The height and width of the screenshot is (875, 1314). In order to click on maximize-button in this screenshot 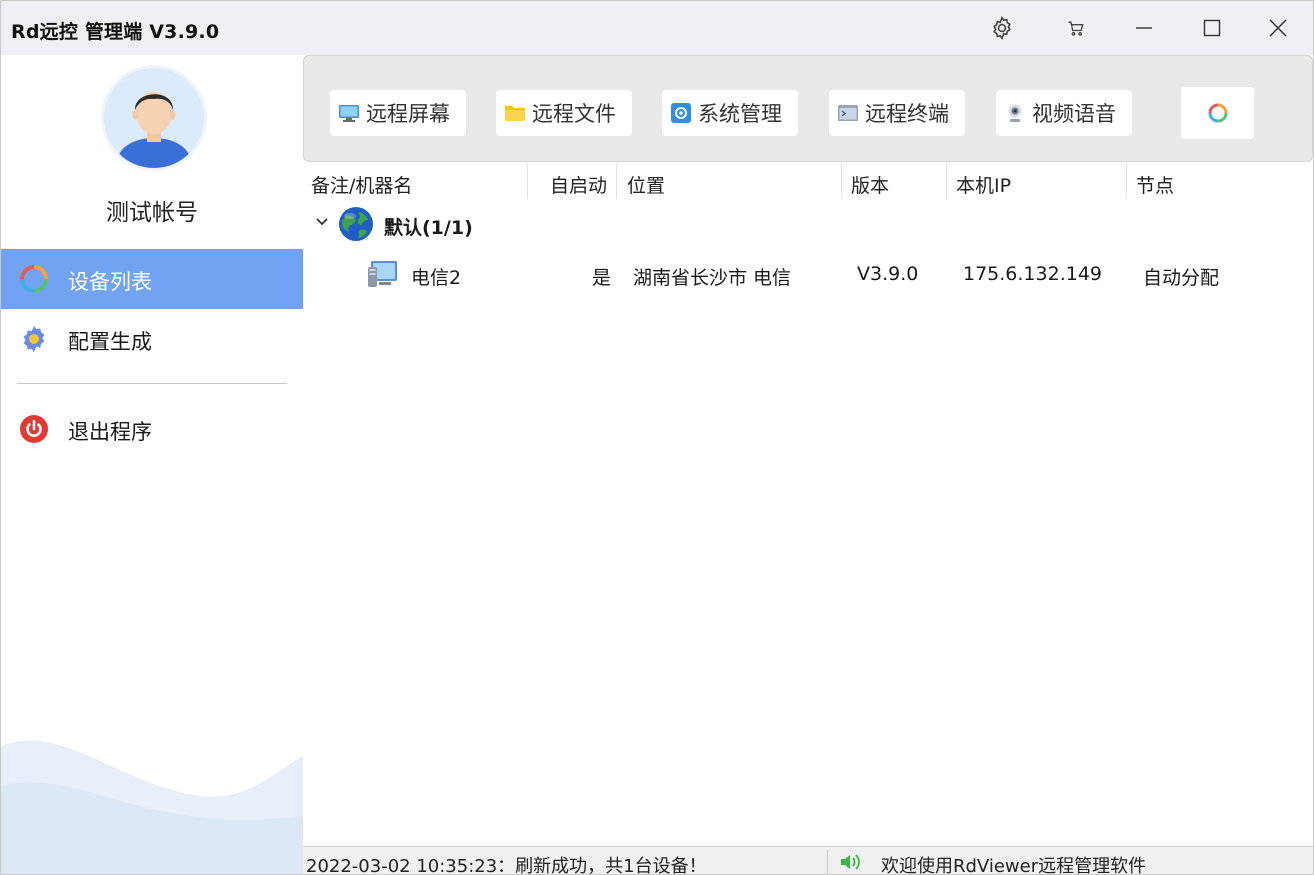, I will do `click(1212, 28)`.